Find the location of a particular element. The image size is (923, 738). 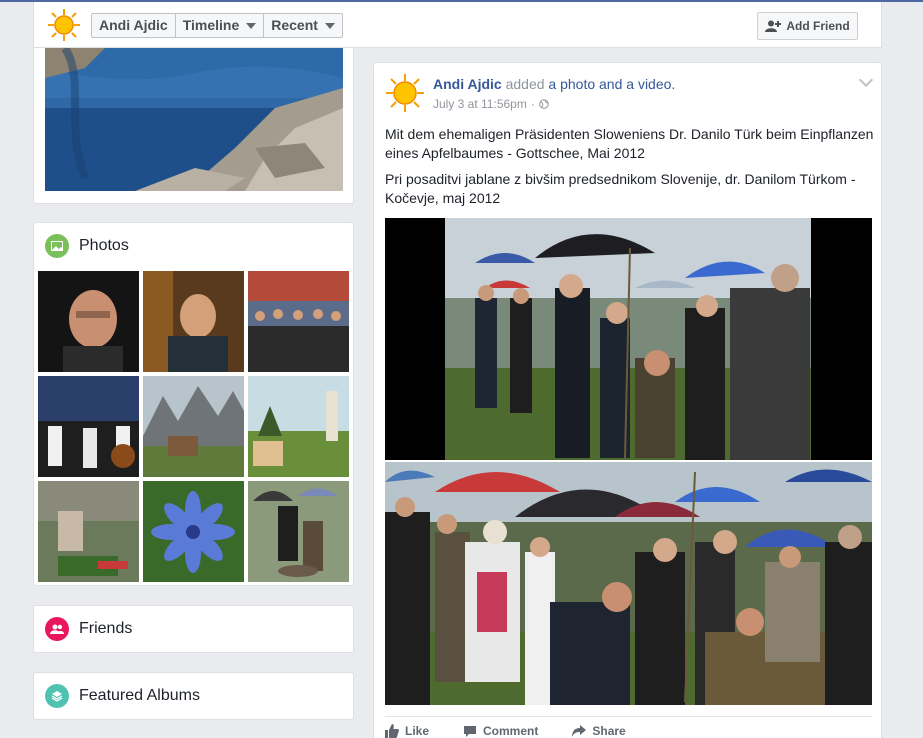

friends-icon is located at coordinates (57, 629).